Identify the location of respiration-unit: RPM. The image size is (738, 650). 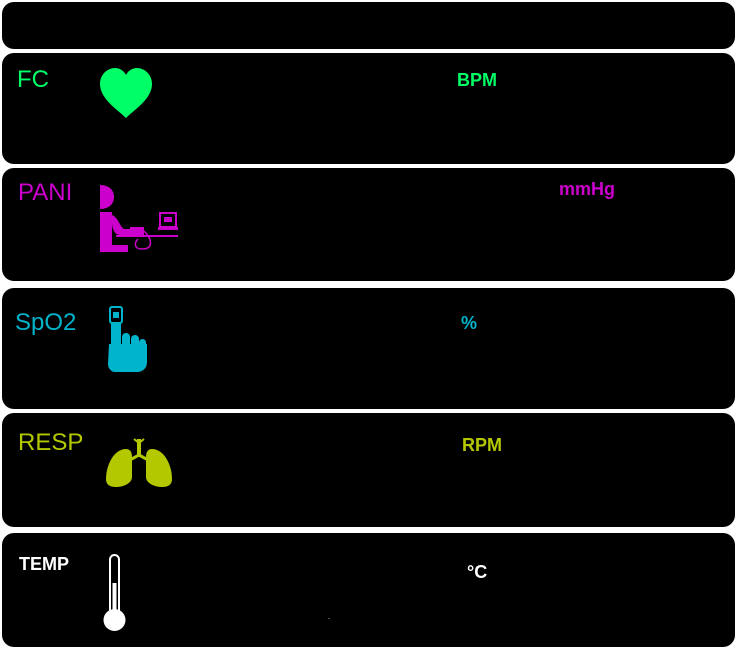
(482, 445).